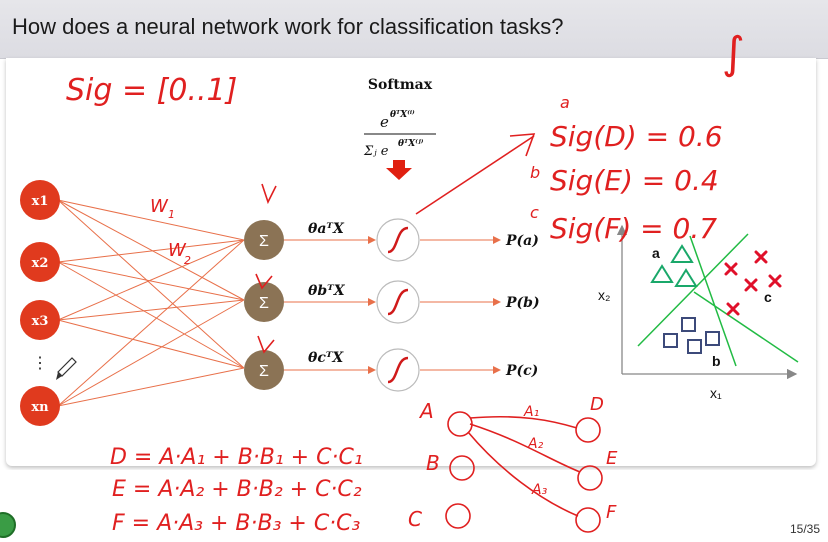 The width and height of the screenshot is (828, 542). Describe the element at coordinates (462, 468) in the screenshot. I see `graph-node-b` at that location.